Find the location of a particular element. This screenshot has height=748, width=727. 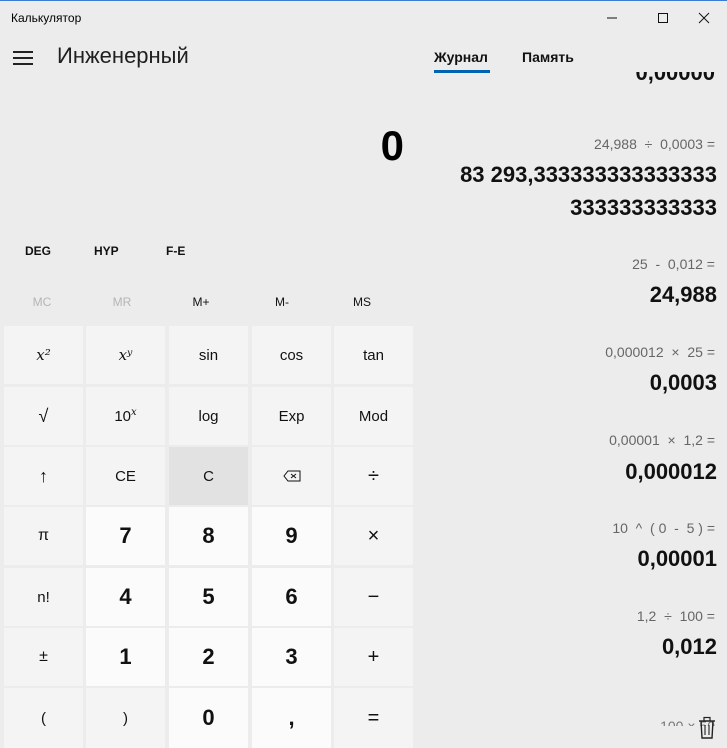

clear-entry-button: CE is located at coordinates (125, 476).